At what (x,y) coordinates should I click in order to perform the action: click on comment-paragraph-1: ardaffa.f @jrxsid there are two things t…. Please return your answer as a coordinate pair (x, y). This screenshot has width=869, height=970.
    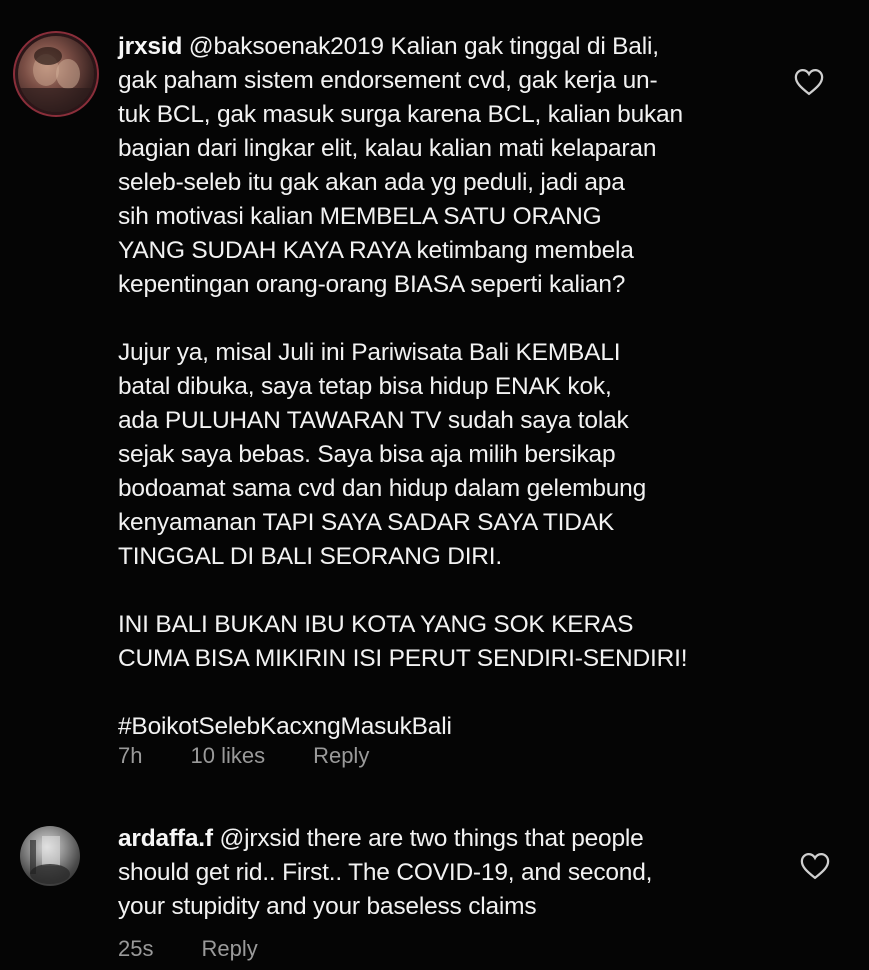
    Looking at the image, I should click on (438, 873).